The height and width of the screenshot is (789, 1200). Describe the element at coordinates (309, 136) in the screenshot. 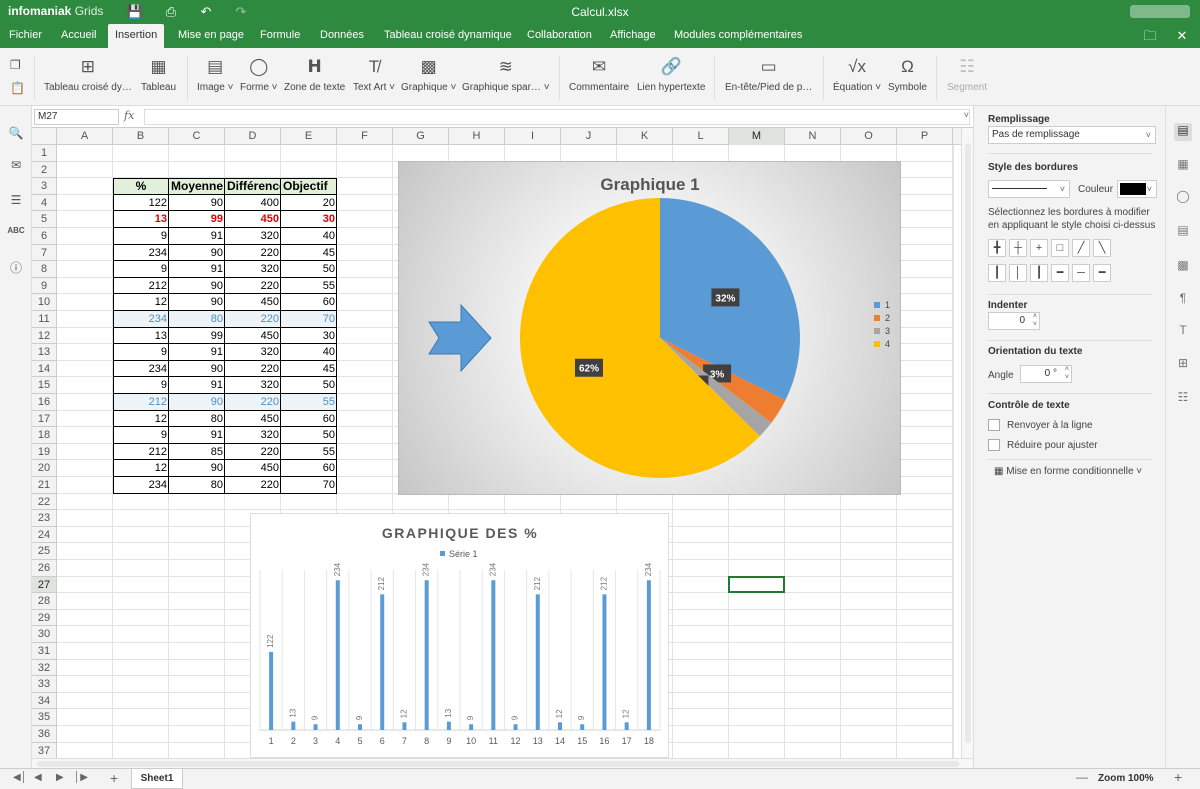

I see `column-header: E` at that location.